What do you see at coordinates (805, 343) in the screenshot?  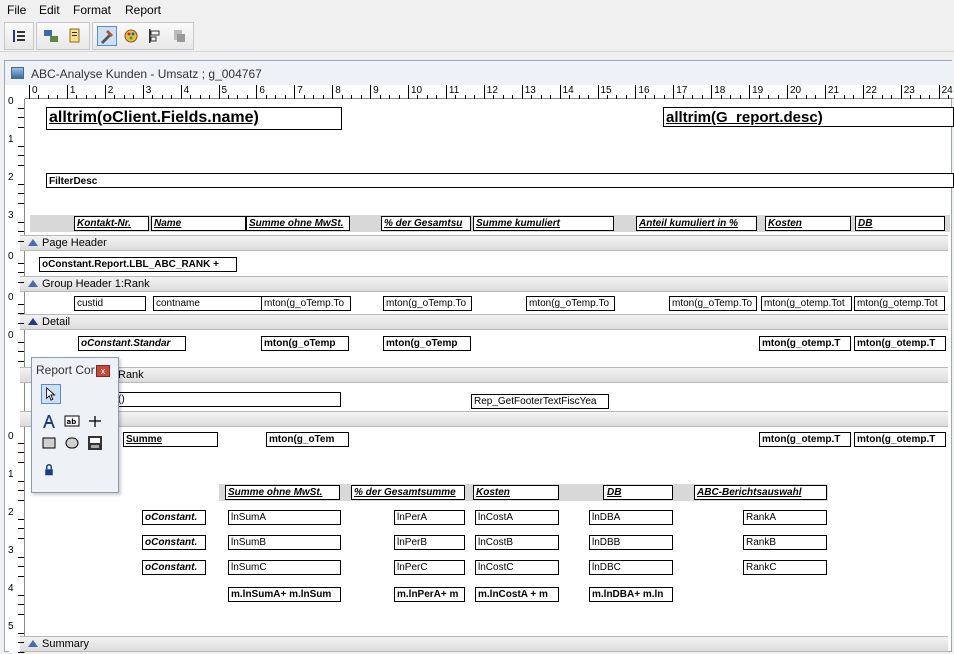 I see `gf-kosten-field: mton(g_otemp.T` at bounding box center [805, 343].